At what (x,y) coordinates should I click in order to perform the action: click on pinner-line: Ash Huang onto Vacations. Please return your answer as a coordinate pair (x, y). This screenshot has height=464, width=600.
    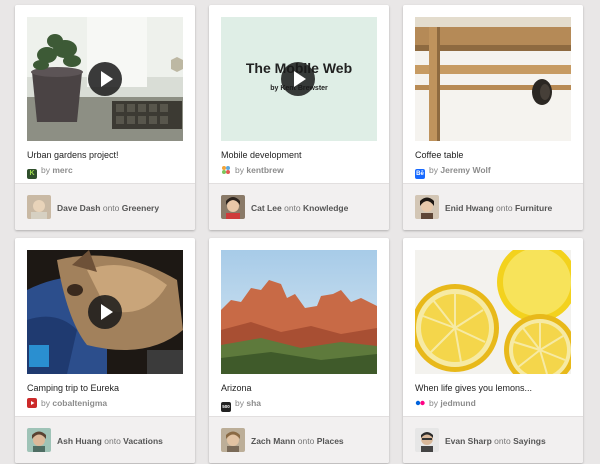
    Looking at the image, I should click on (110, 441).